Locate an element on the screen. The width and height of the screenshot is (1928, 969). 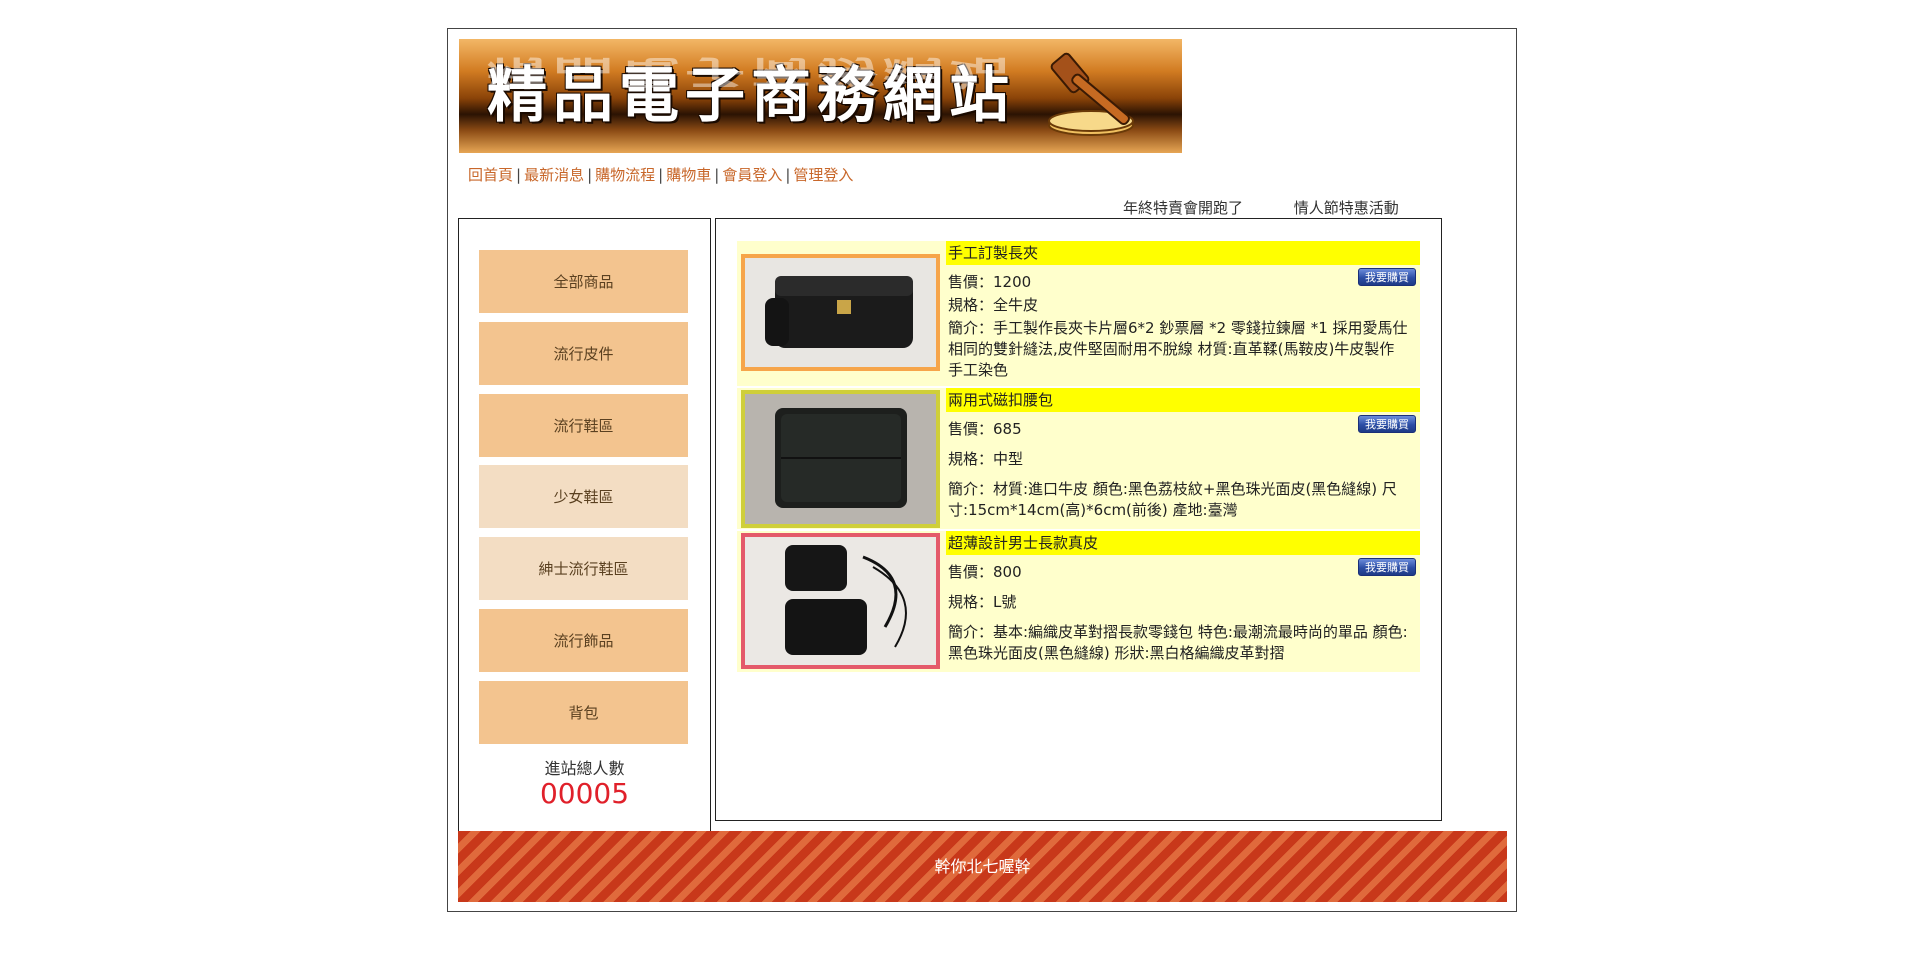
visitor-counter-label: 進站總人數 is located at coordinates (584, 768).